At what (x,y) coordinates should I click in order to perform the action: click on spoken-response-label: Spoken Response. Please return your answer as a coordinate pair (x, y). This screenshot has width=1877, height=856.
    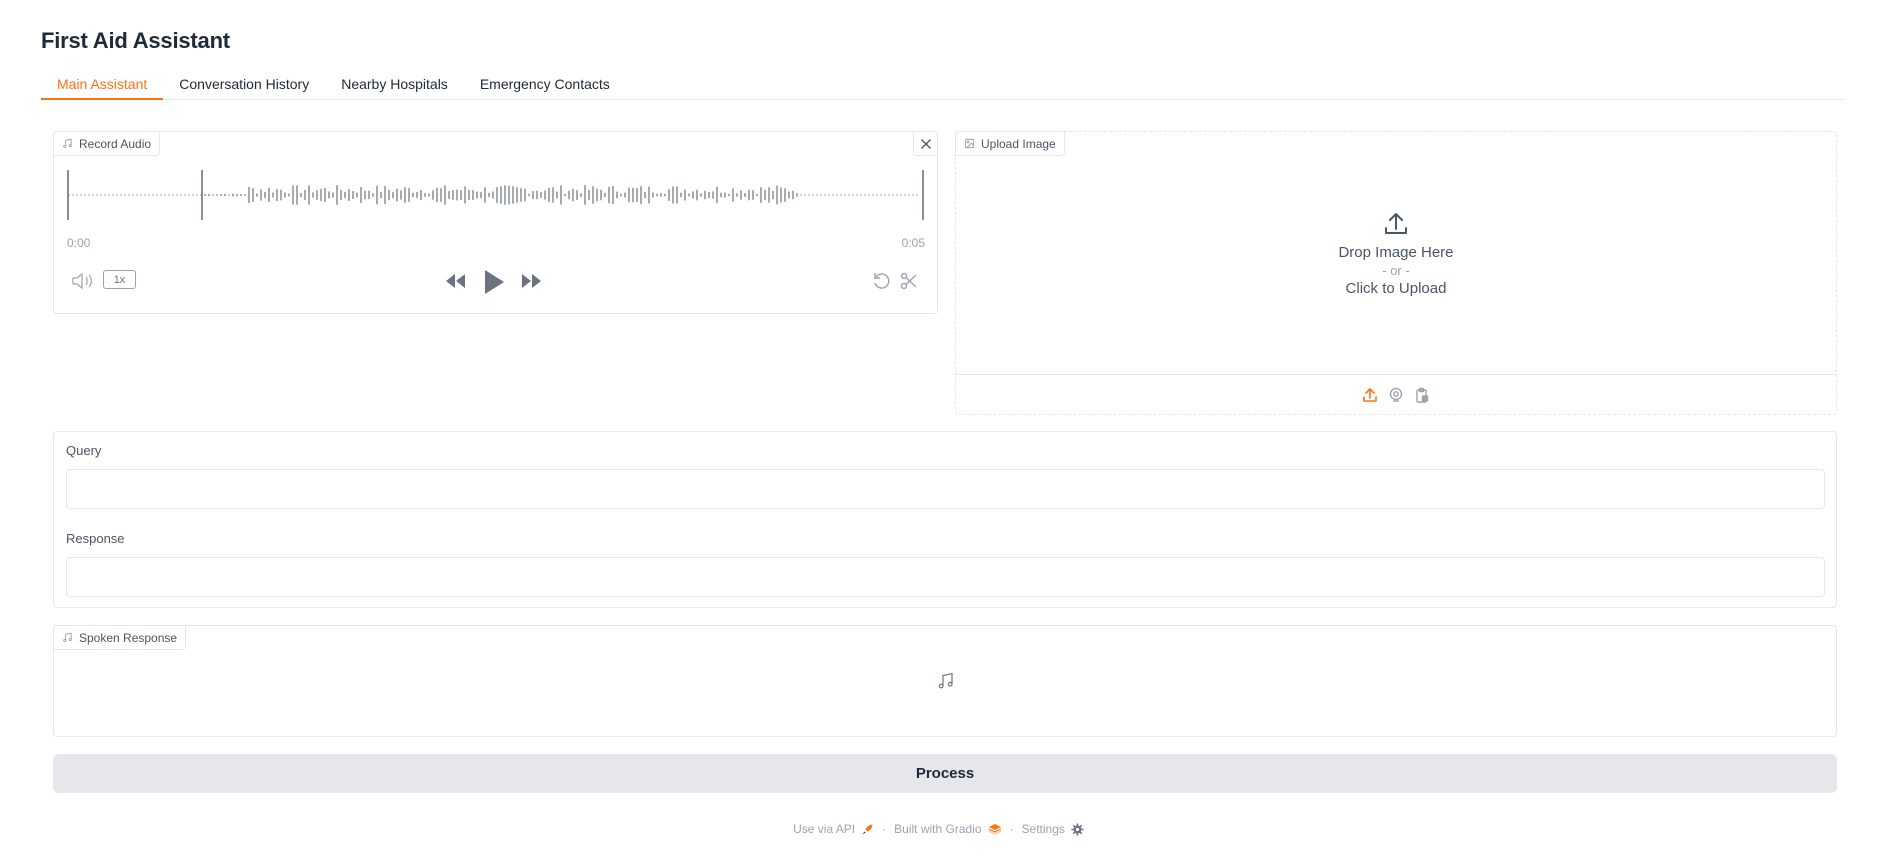
    Looking at the image, I should click on (120, 637).